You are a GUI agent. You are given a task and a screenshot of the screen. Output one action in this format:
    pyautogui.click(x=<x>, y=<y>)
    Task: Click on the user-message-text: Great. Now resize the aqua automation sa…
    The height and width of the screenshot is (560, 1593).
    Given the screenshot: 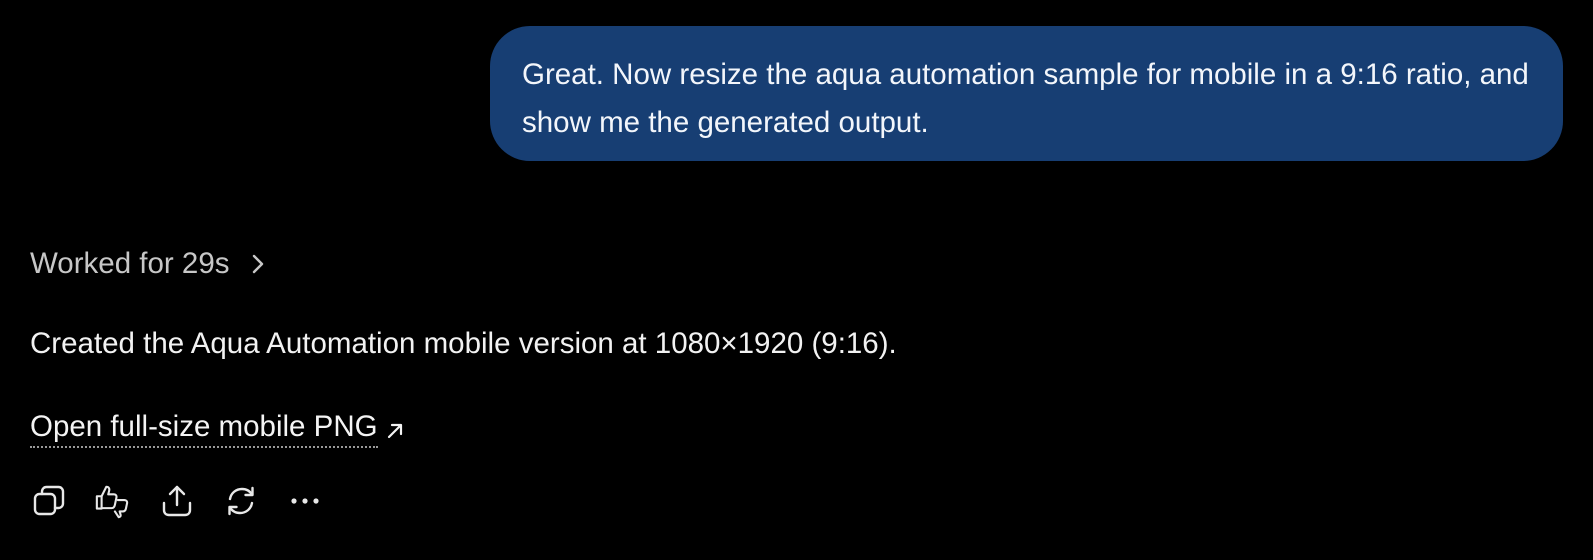 What is the action you would take?
    pyautogui.click(x=1025, y=98)
    